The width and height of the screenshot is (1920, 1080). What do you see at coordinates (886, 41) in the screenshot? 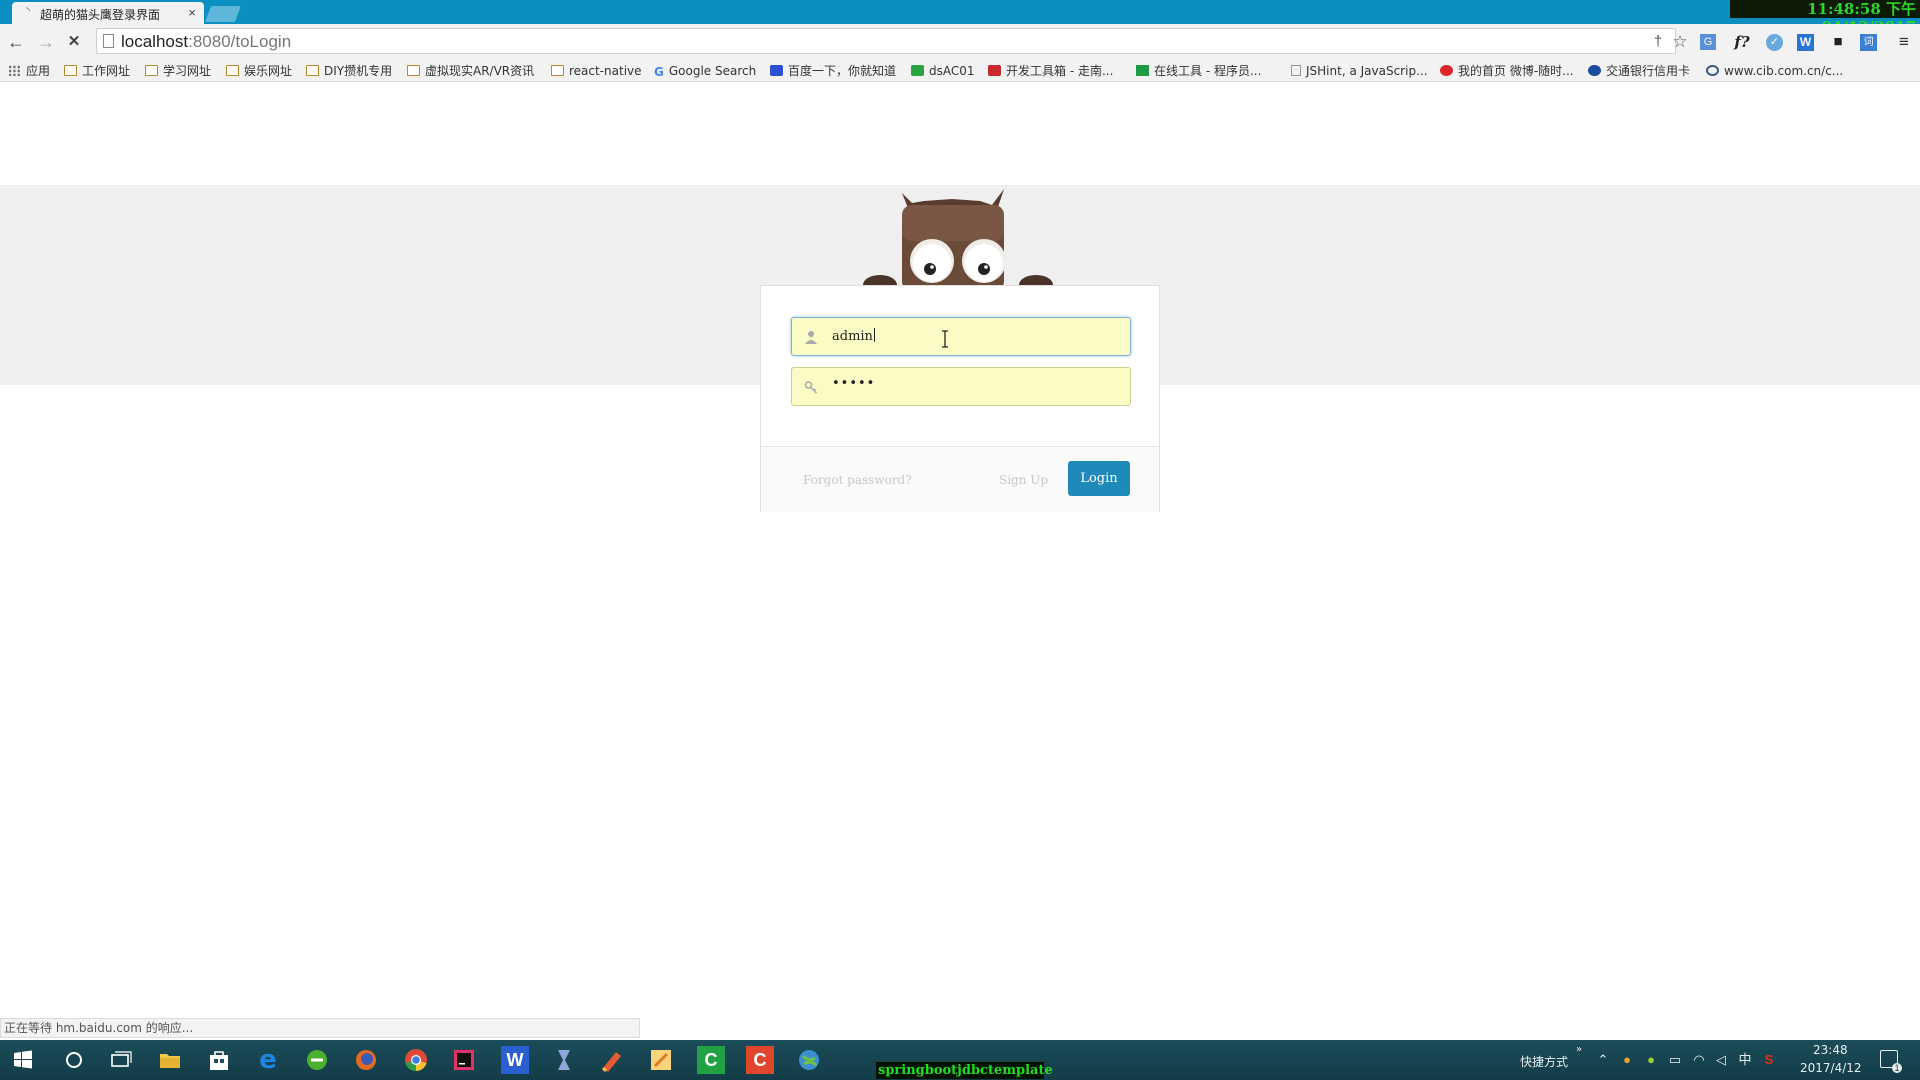
I see `address-bar: localhost:8080/toLogin` at bounding box center [886, 41].